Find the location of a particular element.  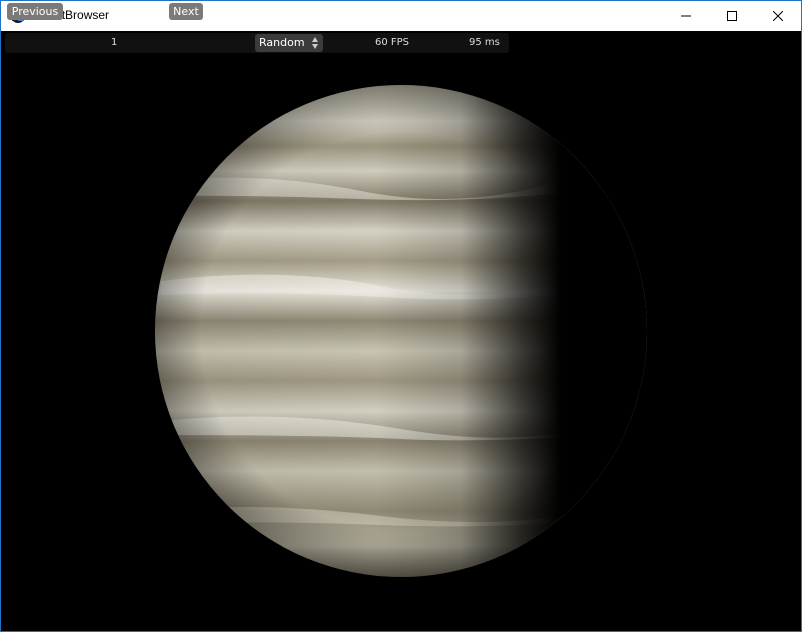

frame-time-readout: 95 ms is located at coordinates (484, 42).